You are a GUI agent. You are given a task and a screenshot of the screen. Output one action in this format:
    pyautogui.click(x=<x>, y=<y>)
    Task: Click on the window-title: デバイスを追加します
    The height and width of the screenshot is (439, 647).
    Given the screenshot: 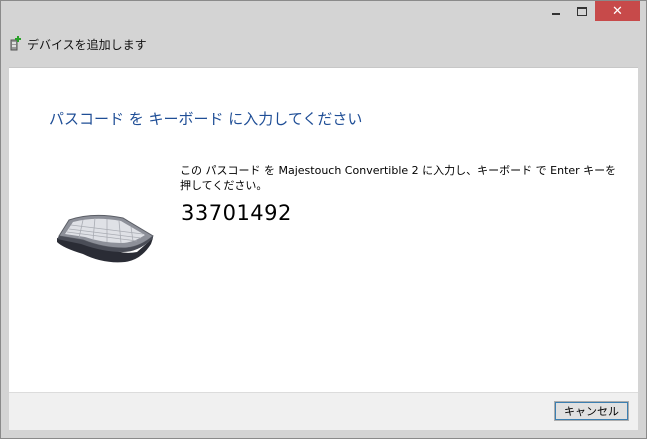 What is the action you would take?
    pyautogui.click(x=87, y=44)
    